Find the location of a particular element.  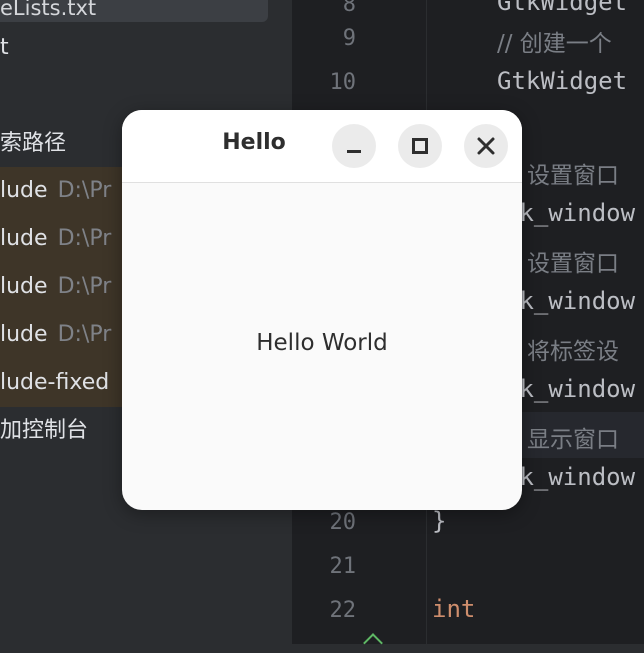

close-button is located at coordinates (486, 146).